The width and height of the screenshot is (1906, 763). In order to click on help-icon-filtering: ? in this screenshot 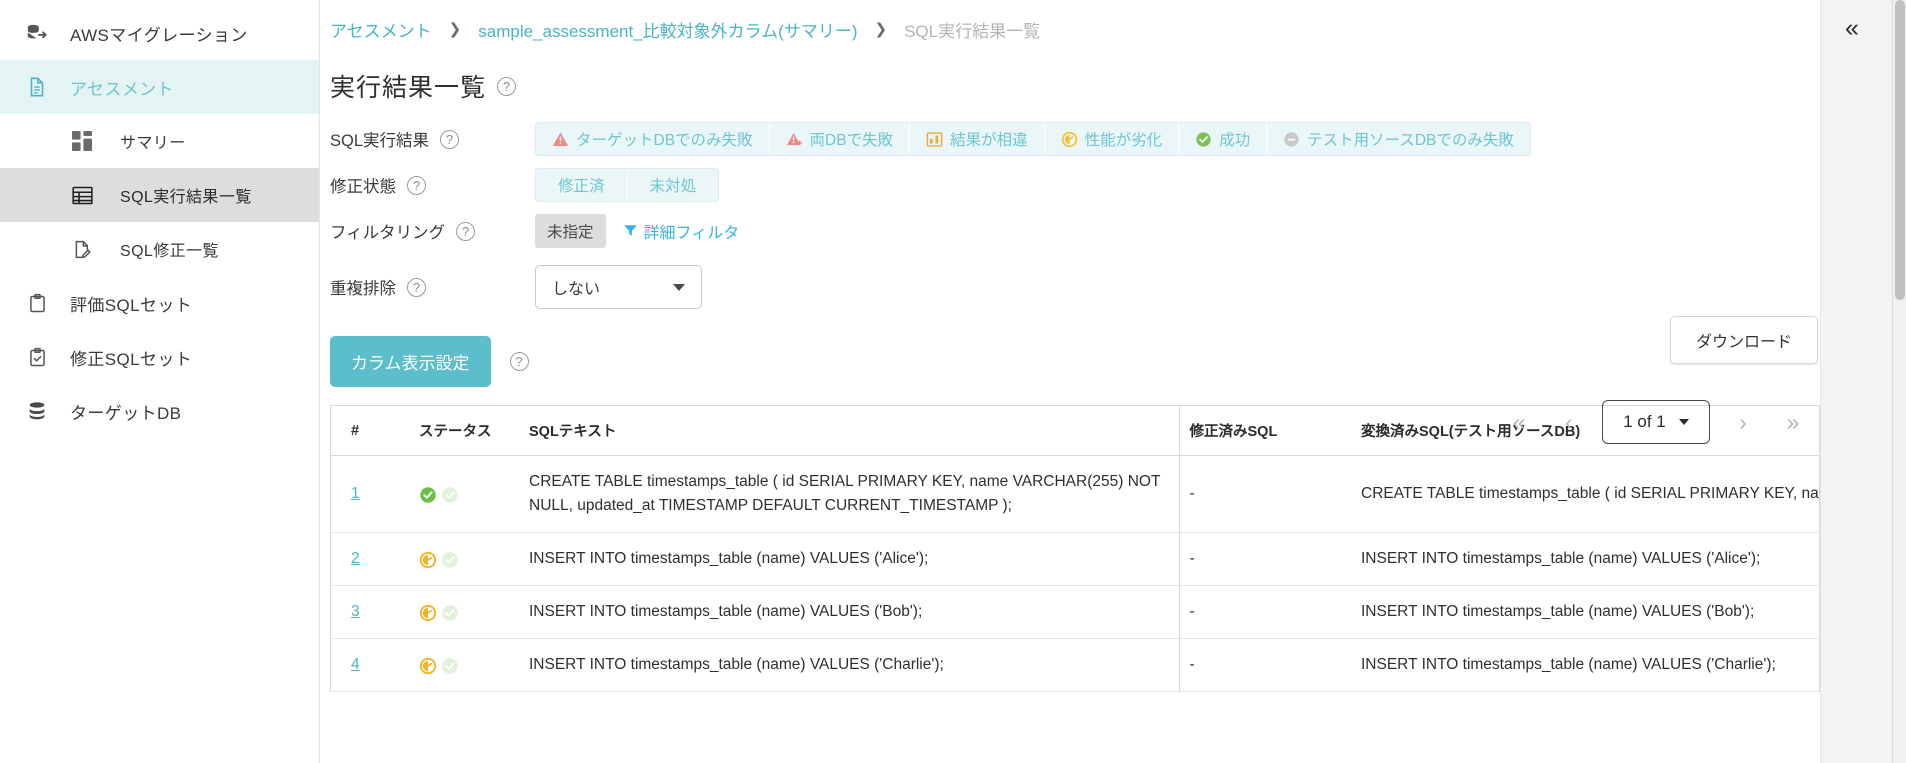, I will do `click(466, 231)`.